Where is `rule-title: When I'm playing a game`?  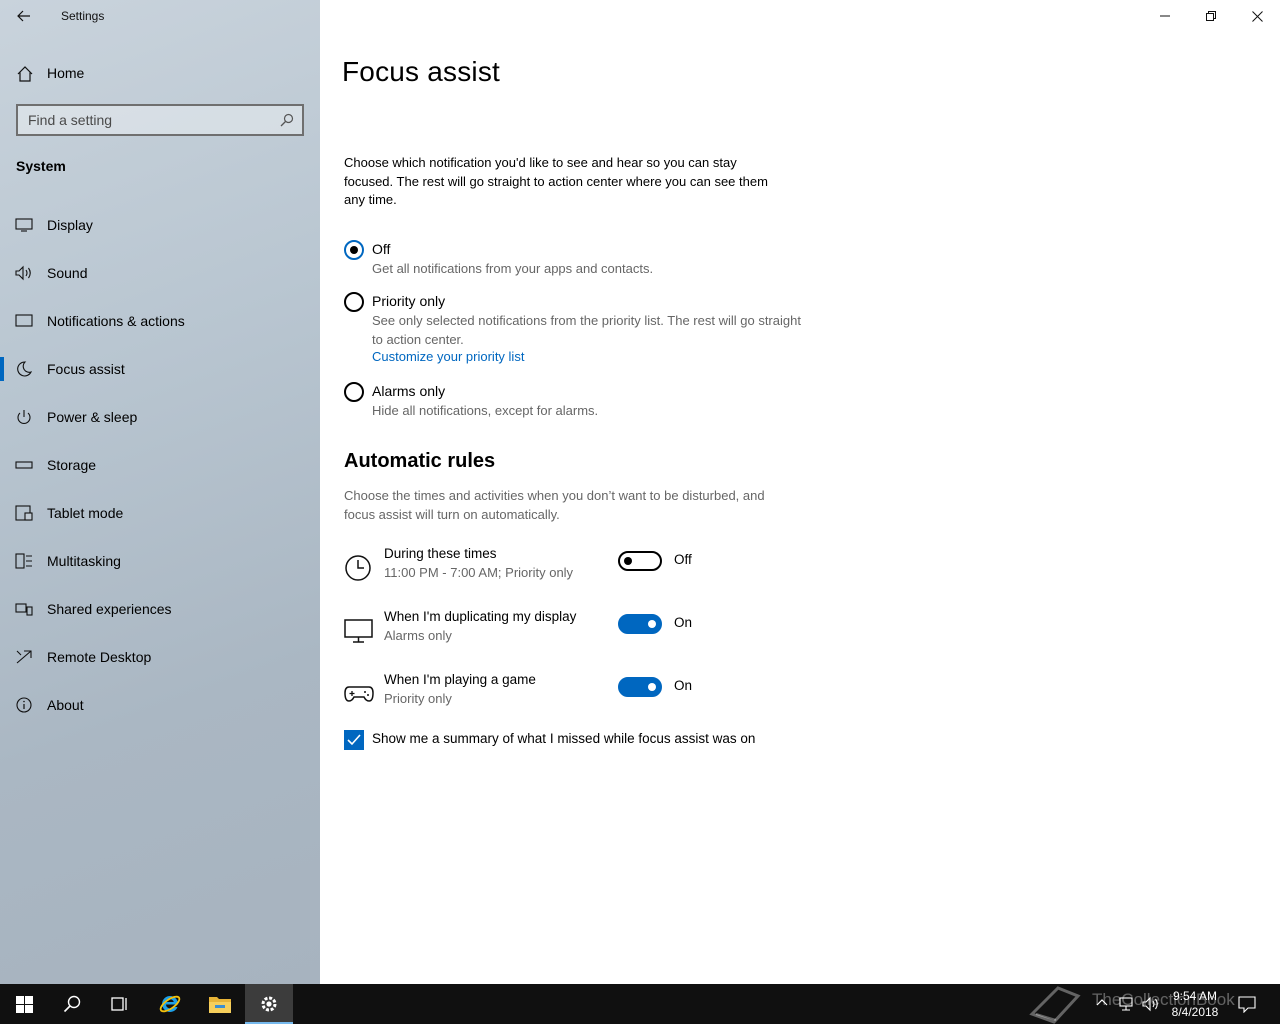 rule-title: When I'm playing a game is located at coordinates (460, 679).